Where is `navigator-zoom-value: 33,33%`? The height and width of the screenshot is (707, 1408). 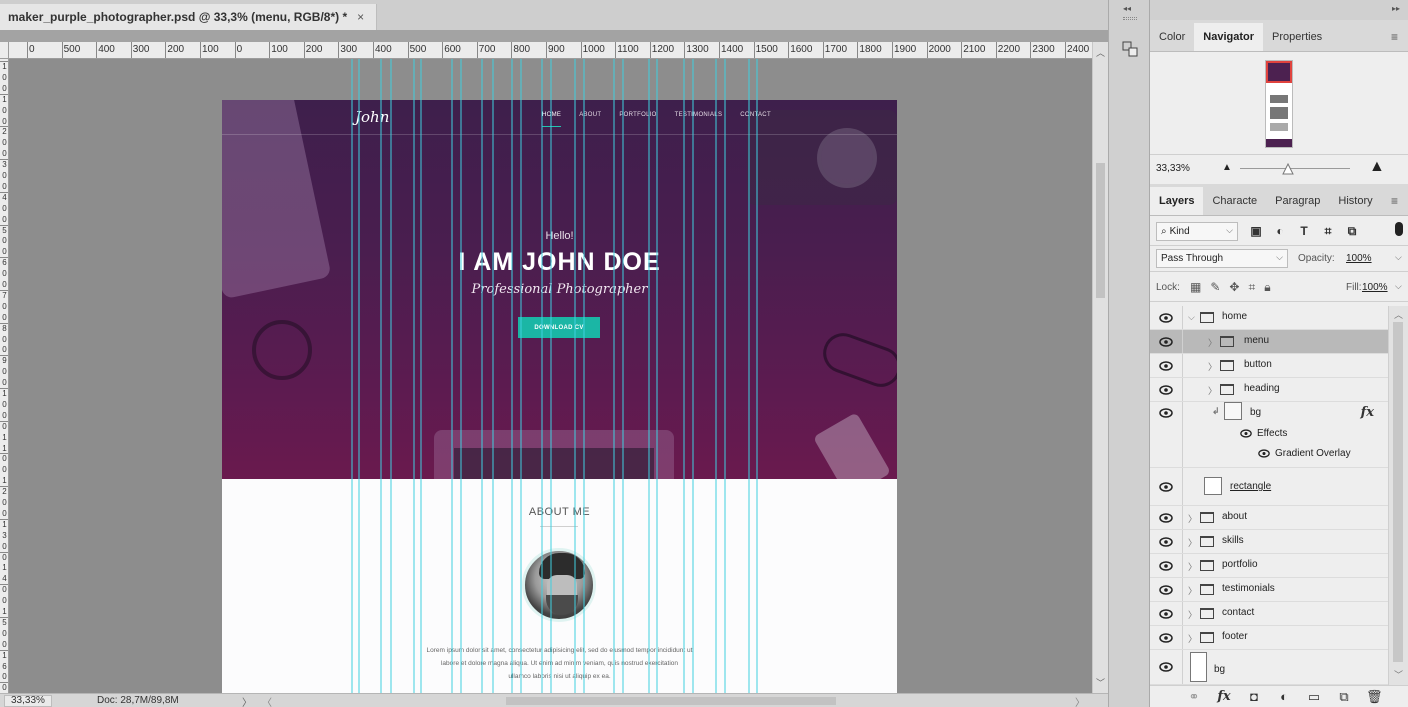 navigator-zoom-value: 33,33% is located at coordinates (1173, 168).